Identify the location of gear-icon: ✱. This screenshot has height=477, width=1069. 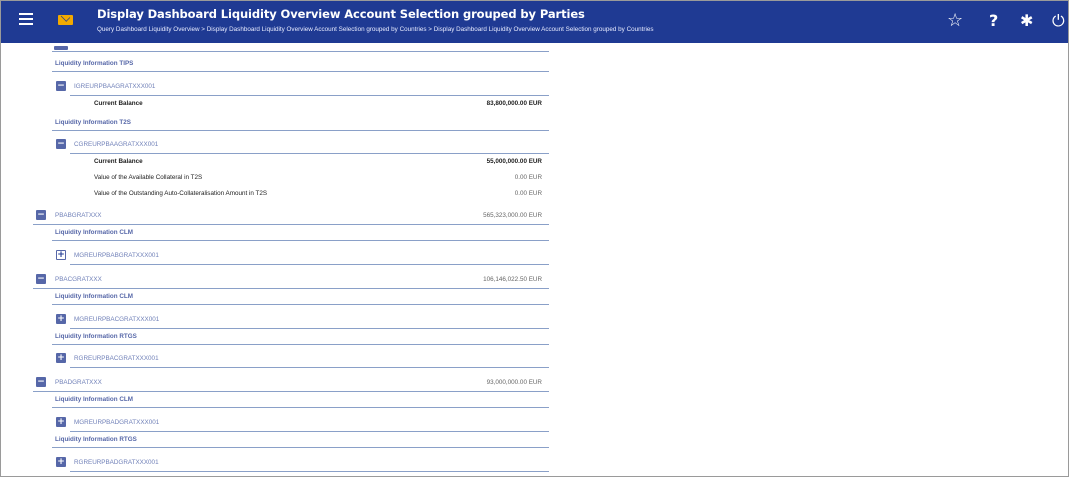
(1026, 21).